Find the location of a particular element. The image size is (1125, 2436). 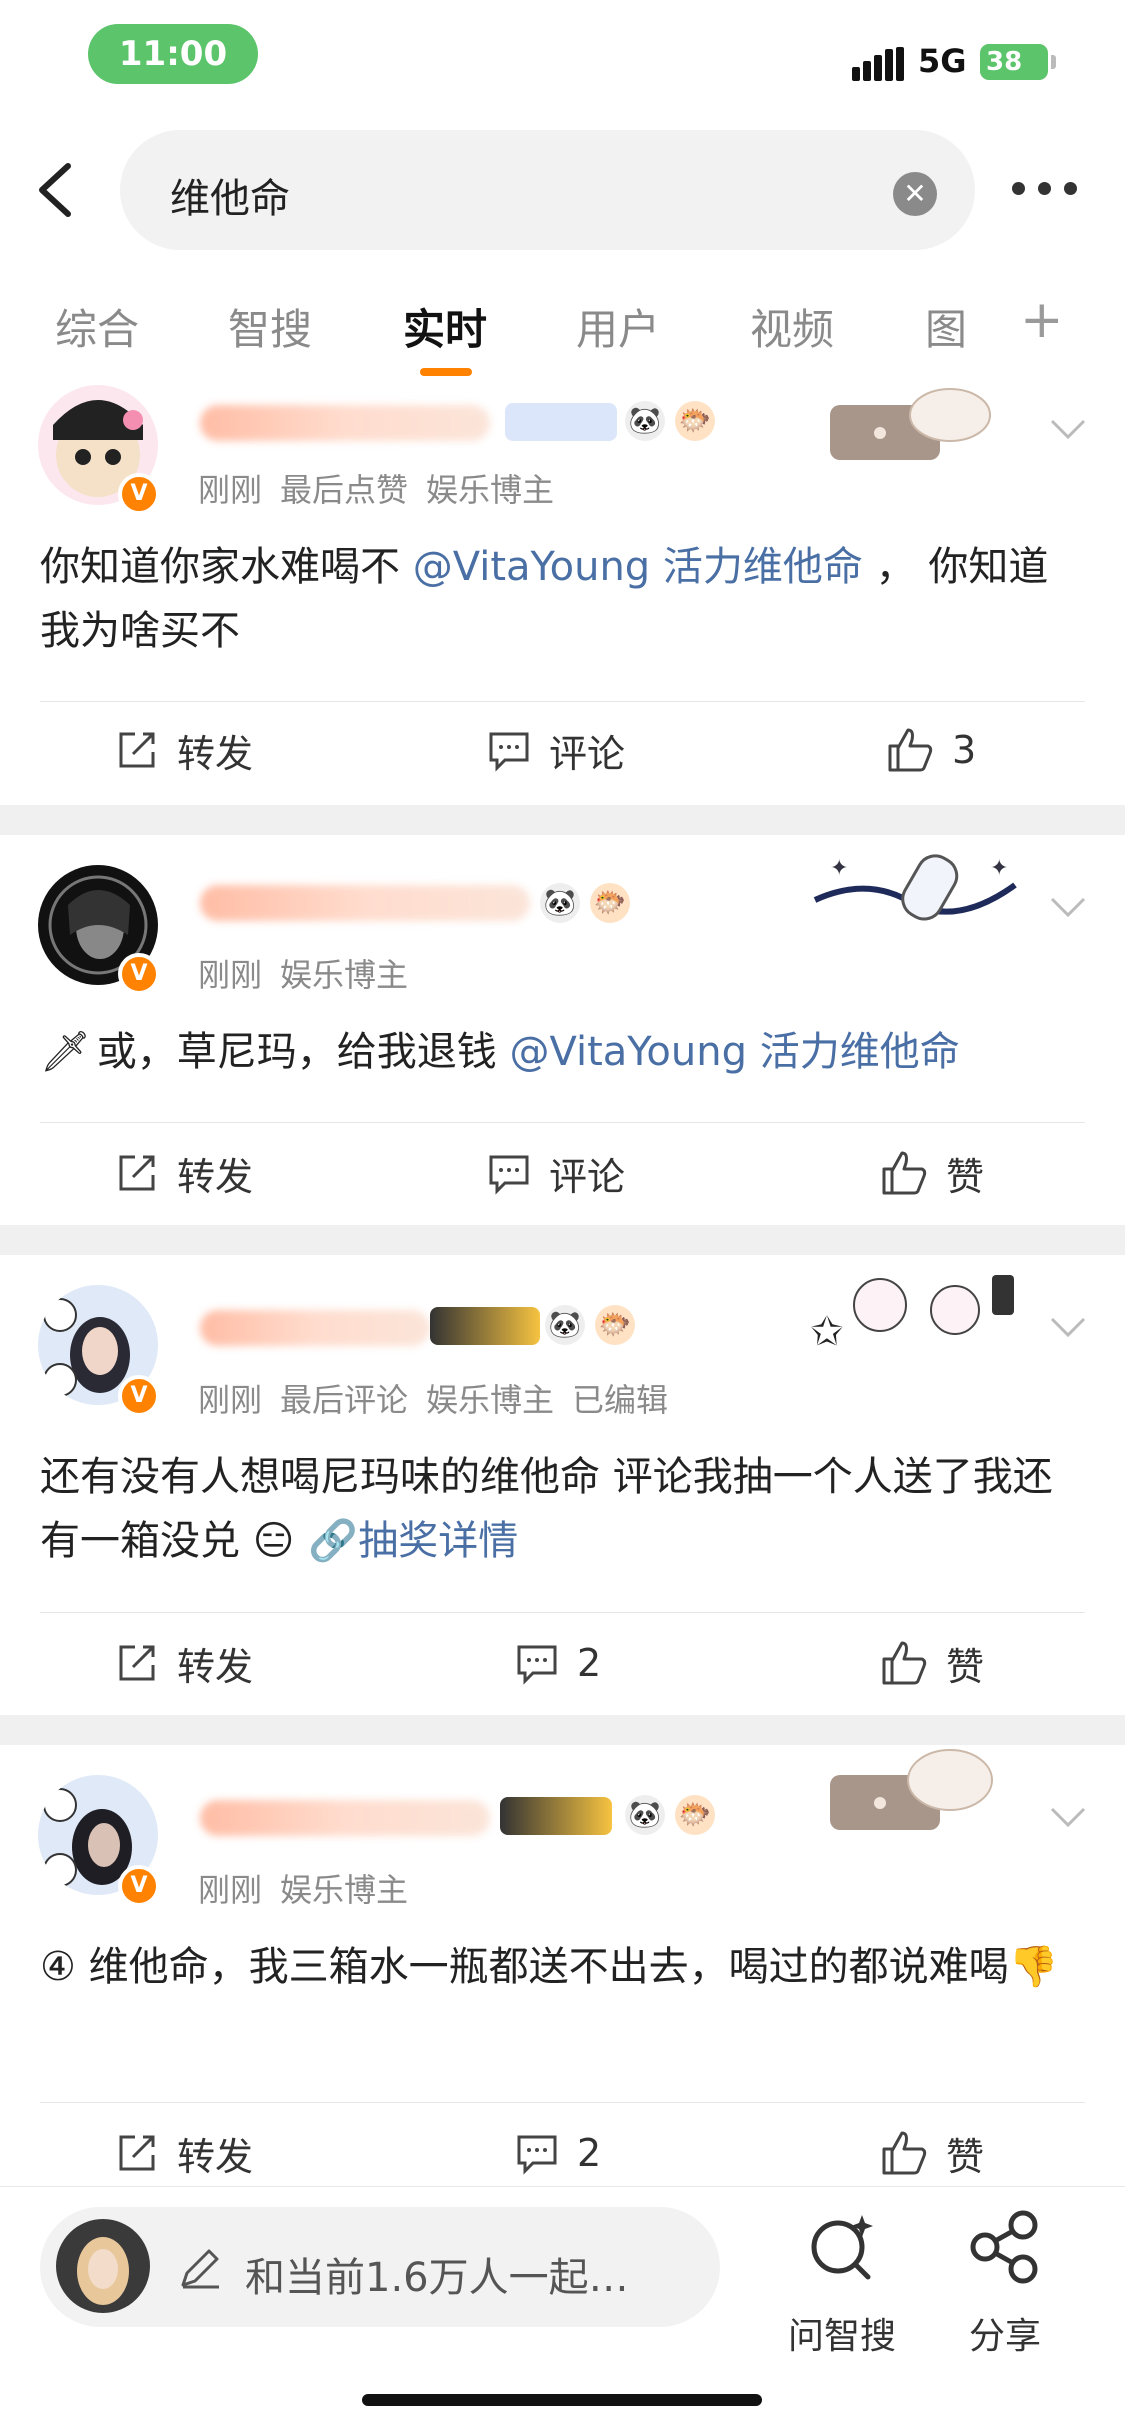

like-label: 赞 is located at coordinates (965, 1666).